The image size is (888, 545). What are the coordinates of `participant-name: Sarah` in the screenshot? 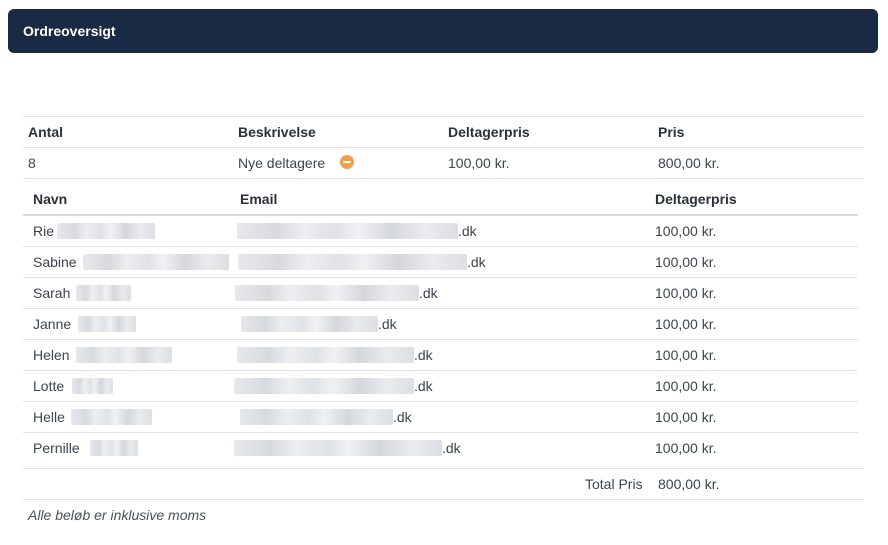 It's located at (52, 293).